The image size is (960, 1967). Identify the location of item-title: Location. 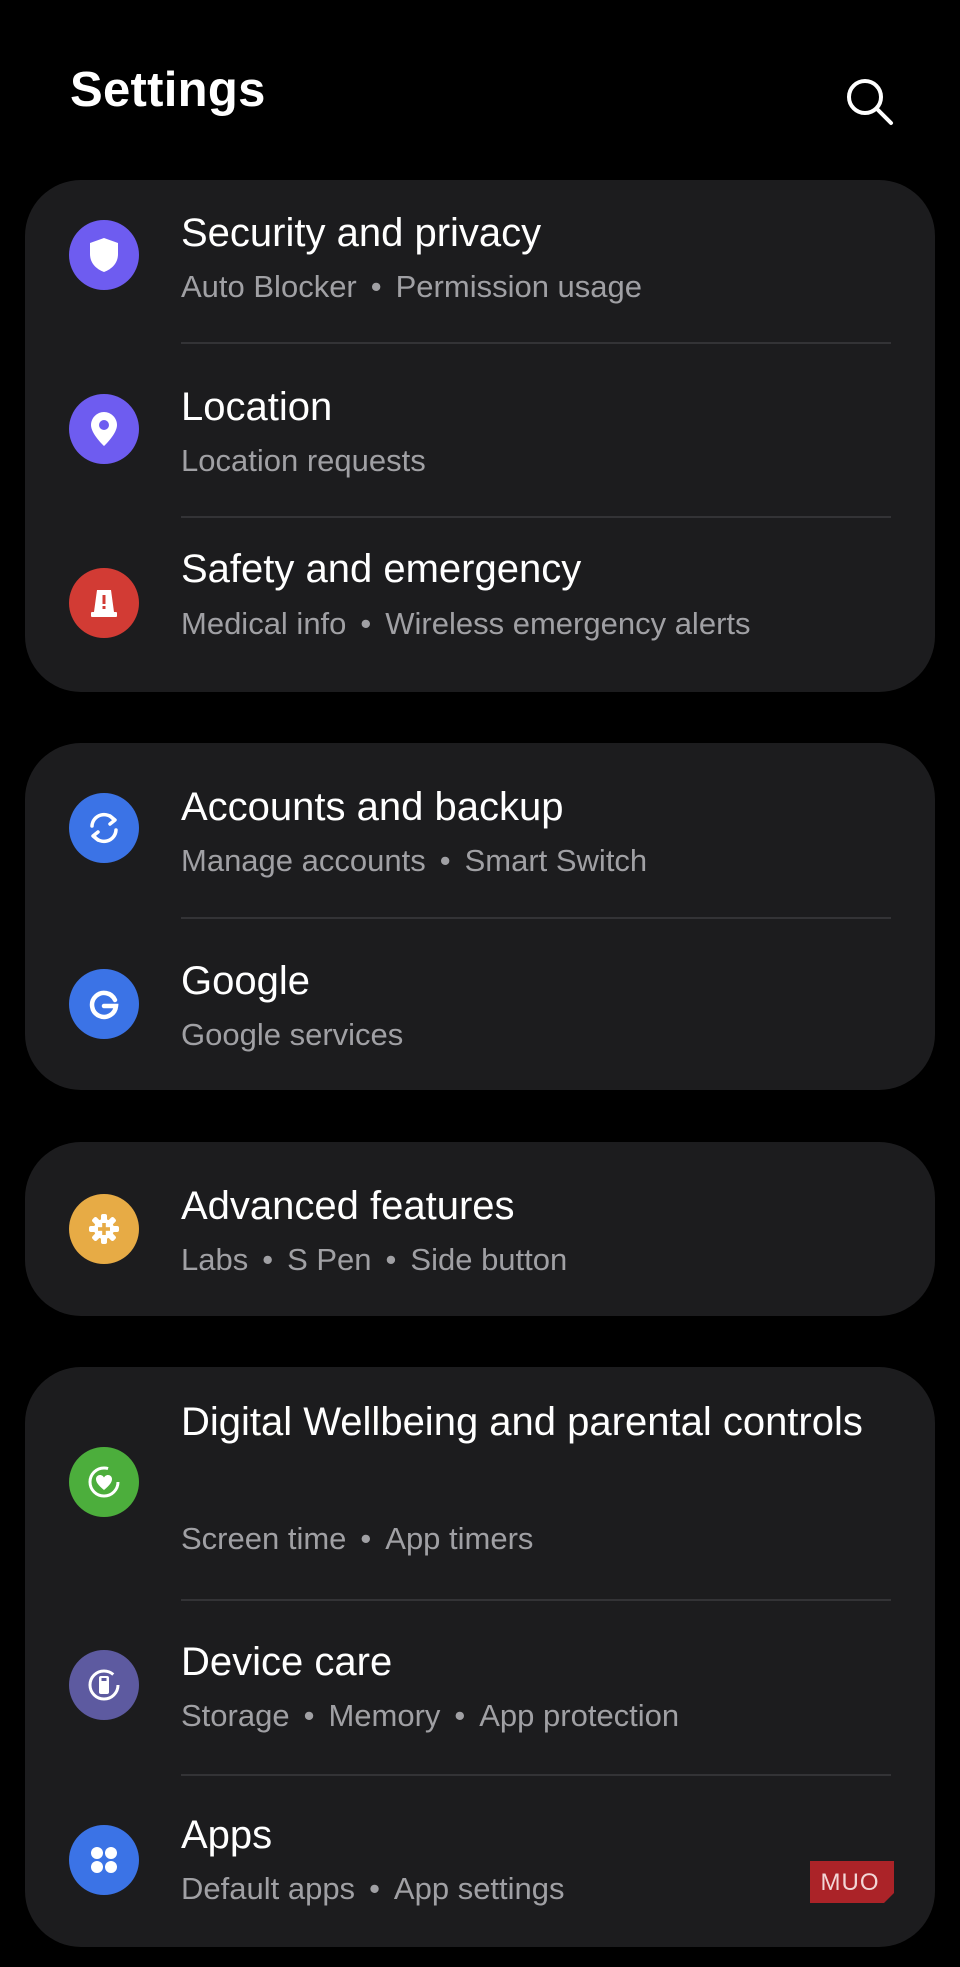
(257, 407).